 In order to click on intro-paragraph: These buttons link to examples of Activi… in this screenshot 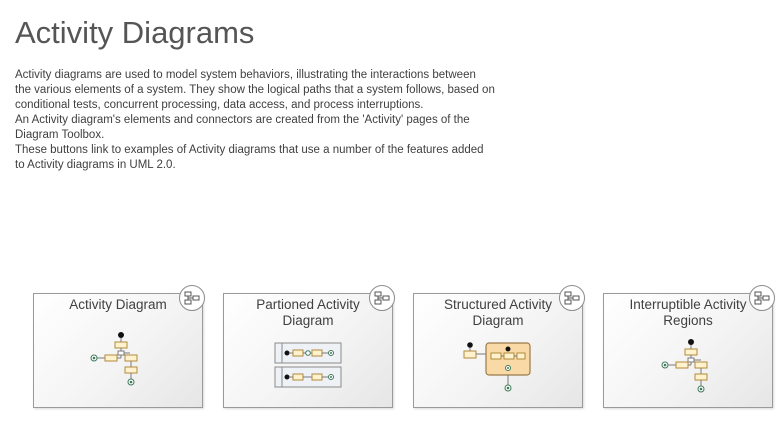, I will do `click(249, 157)`.